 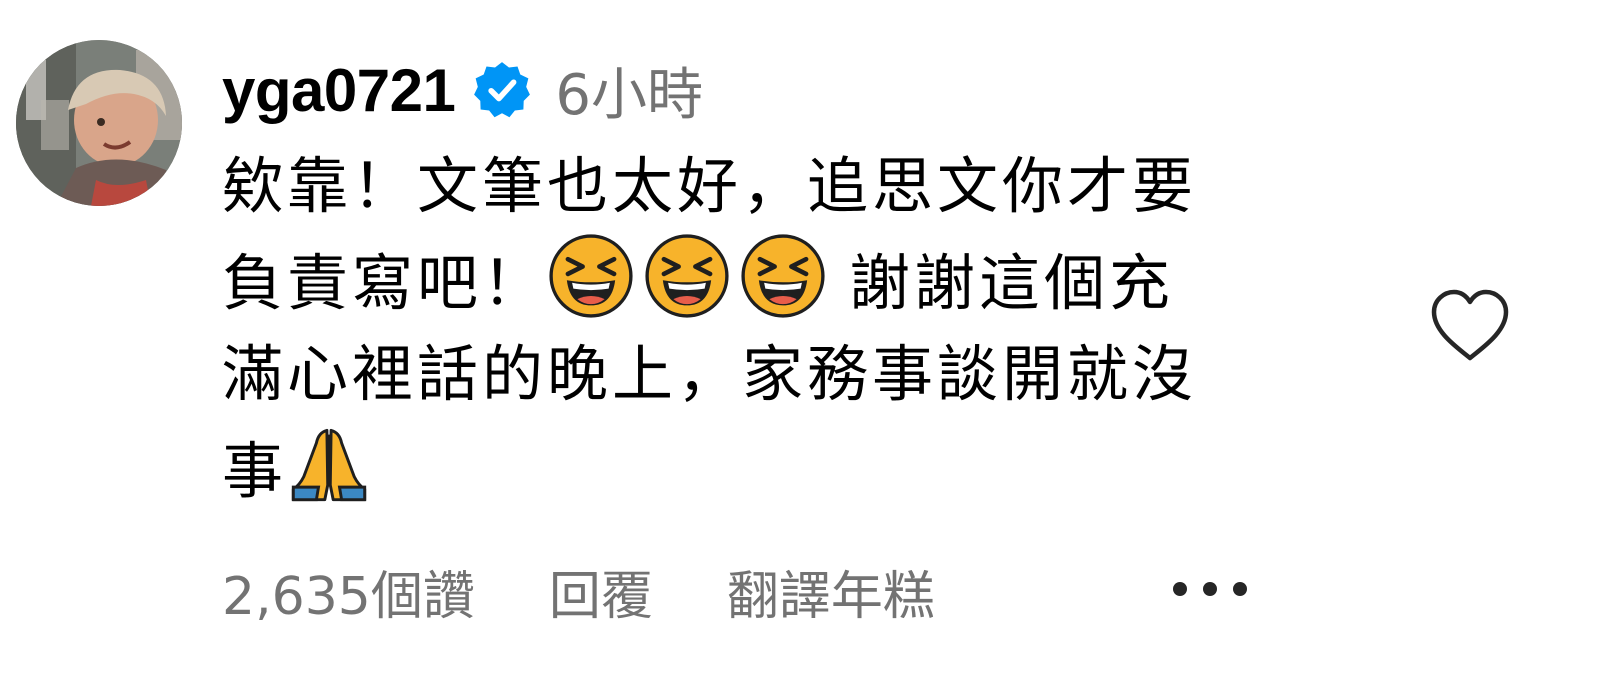 What do you see at coordinates (601, 591) in the screenshot?
I see `reply-button: 回覆` at bounding box center [601, 591].